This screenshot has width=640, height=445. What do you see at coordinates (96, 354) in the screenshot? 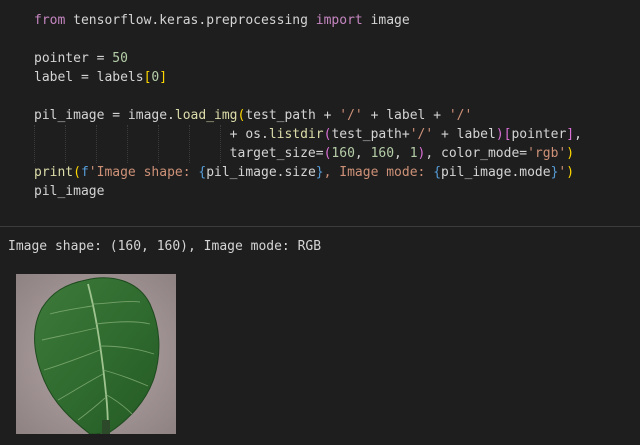
I see `leaf-image` at bounding box center [96, 354].